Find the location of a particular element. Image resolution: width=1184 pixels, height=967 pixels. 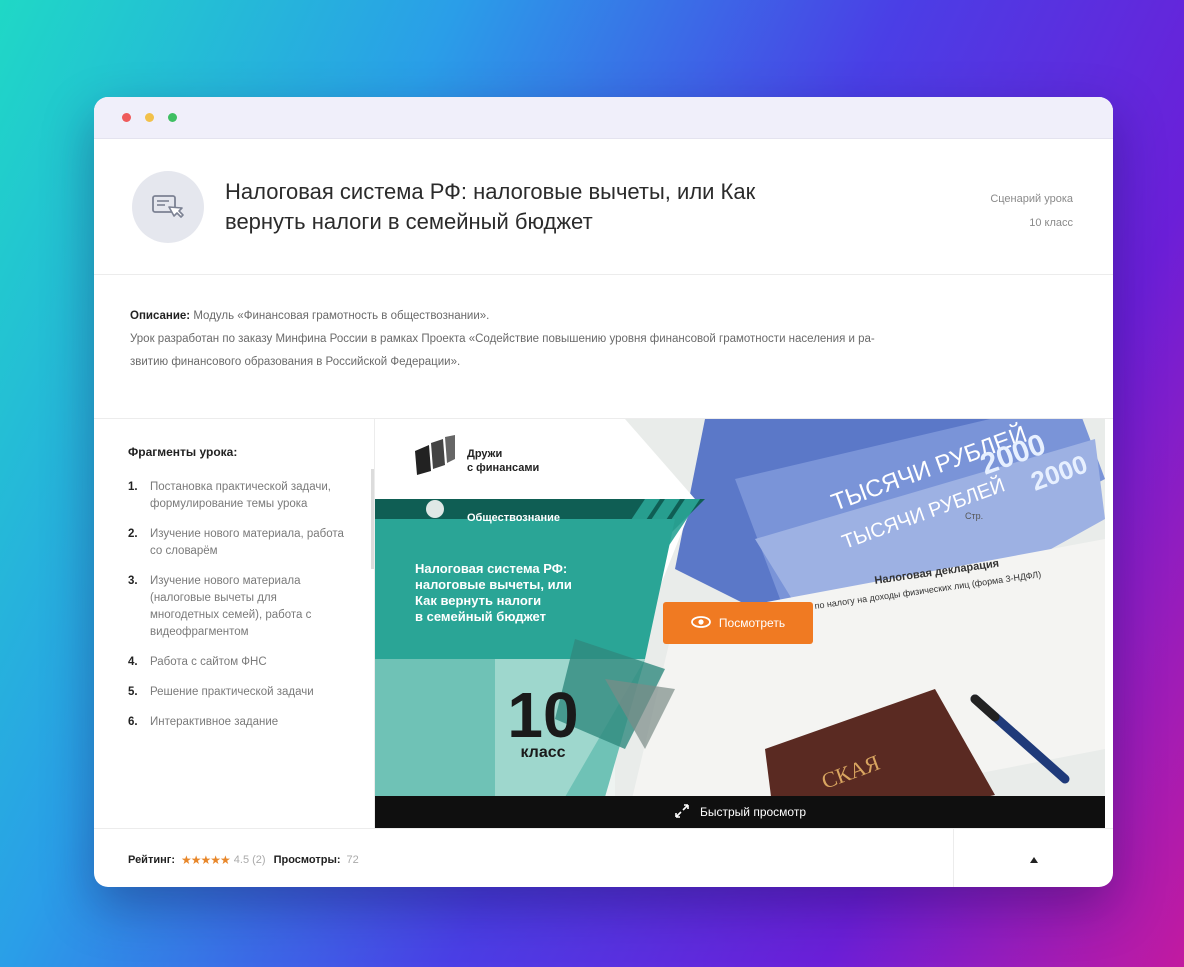

subject-label: Обществознание is located at coordinates (513, 518).